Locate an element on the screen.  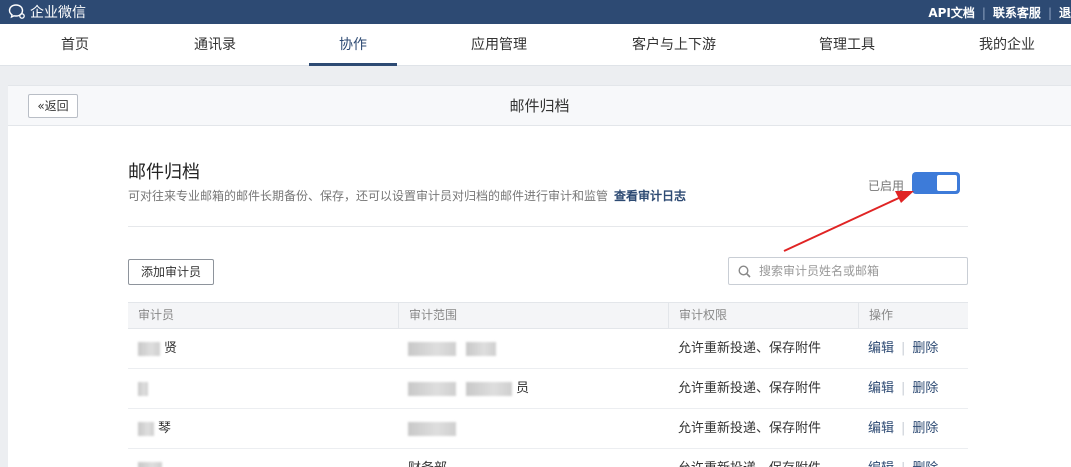
logout-link: 退 is located at coordinates (1065, 12).